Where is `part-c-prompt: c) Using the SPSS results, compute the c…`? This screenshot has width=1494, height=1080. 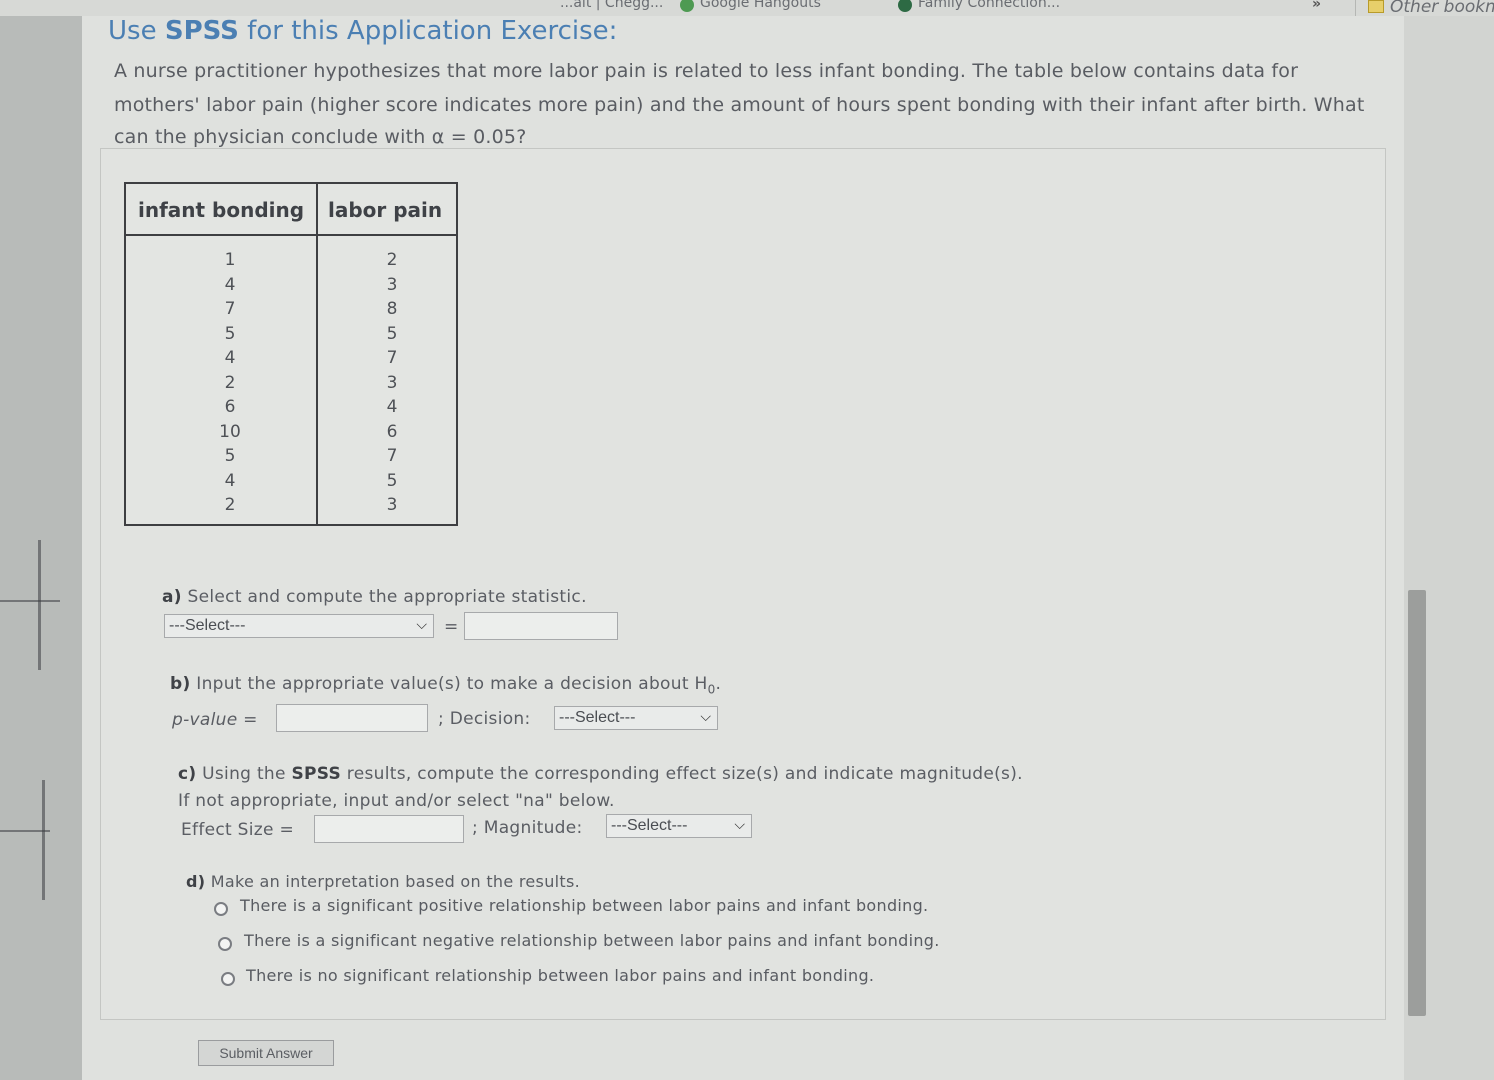 part-c-prompt: c) Using the SPSS results, compute the c… is located at coordinates (600, 774).